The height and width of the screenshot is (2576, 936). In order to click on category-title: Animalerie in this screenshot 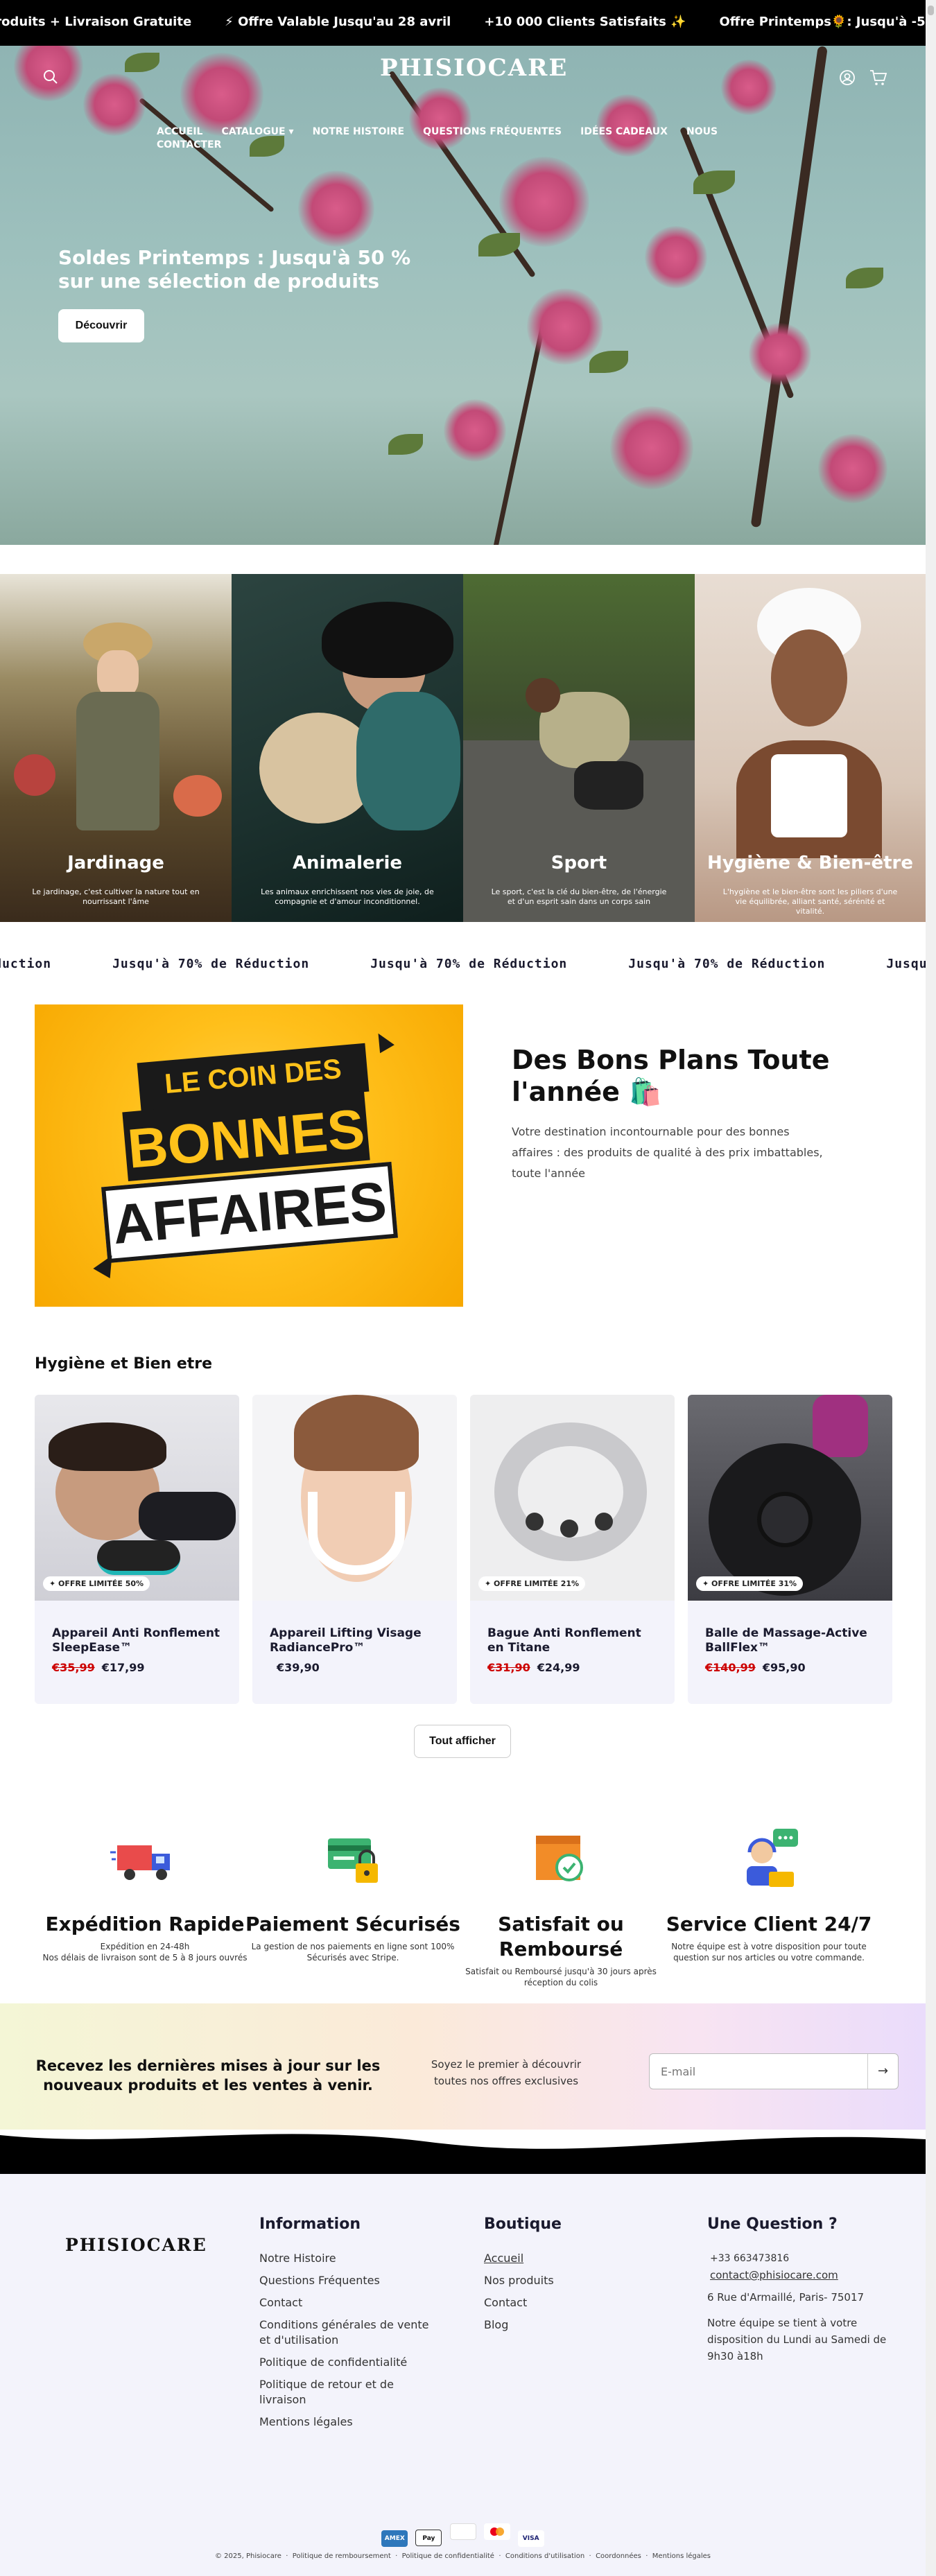, I will do `click(347, 863)`.